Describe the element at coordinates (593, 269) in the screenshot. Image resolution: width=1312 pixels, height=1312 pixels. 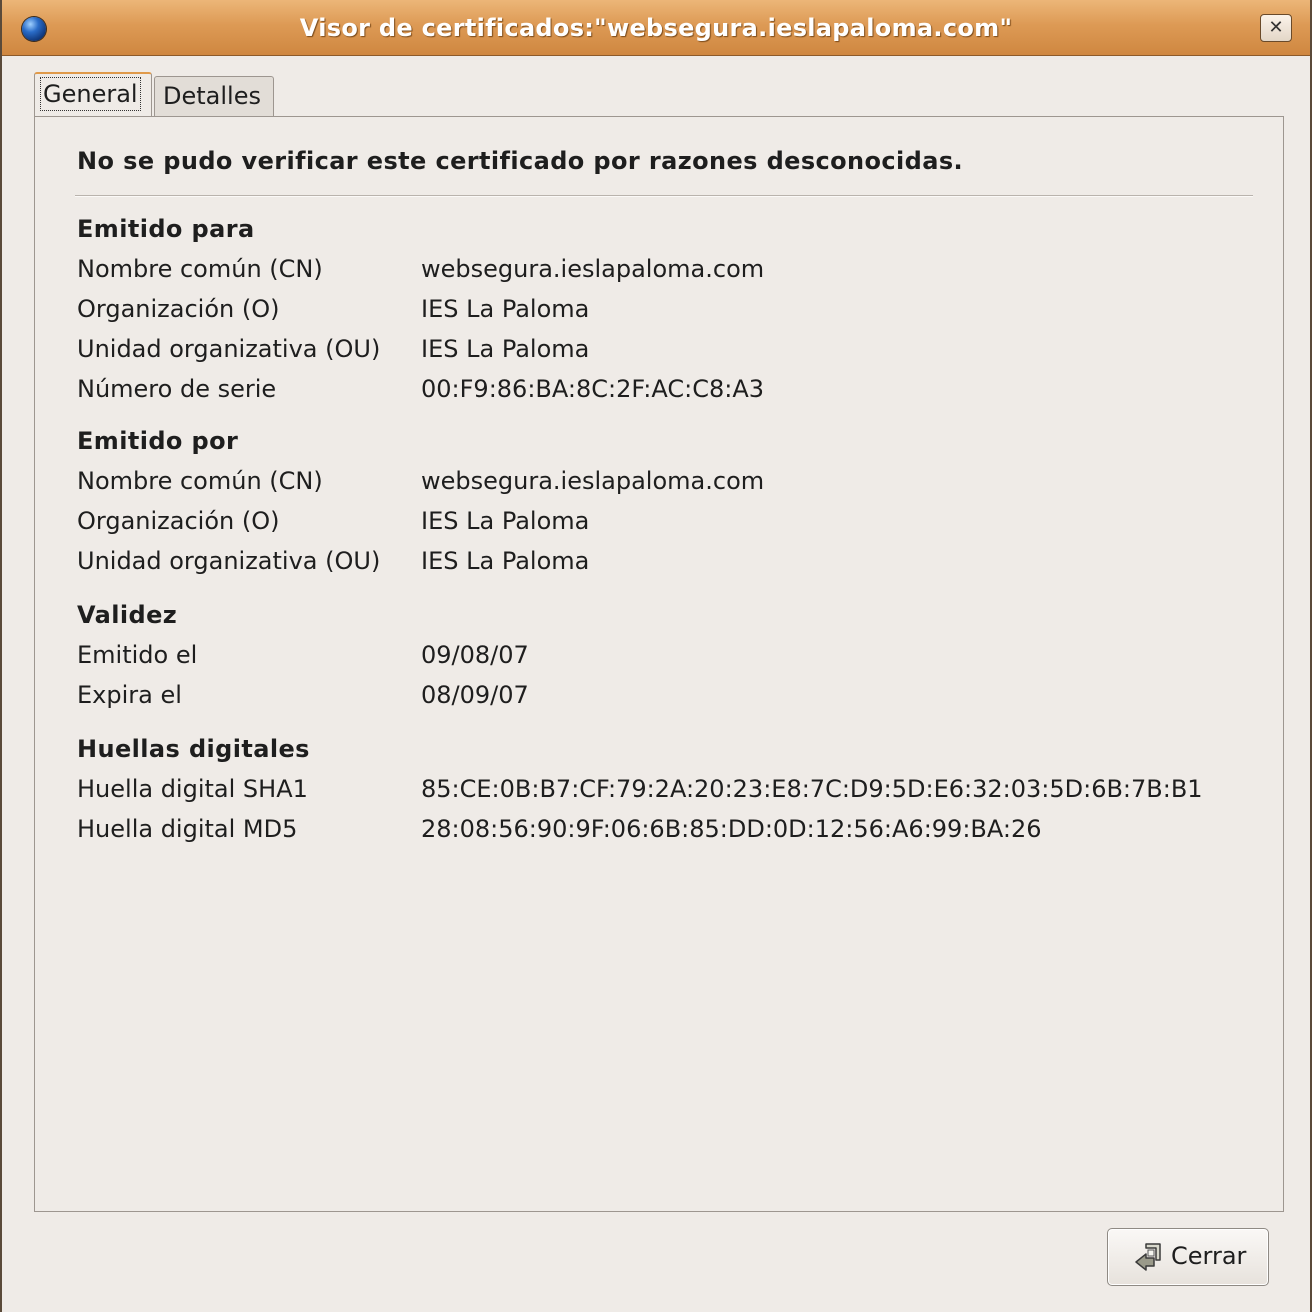
I see `issued-to-cn-value: websegura.ieslapaloma.com` at that location.